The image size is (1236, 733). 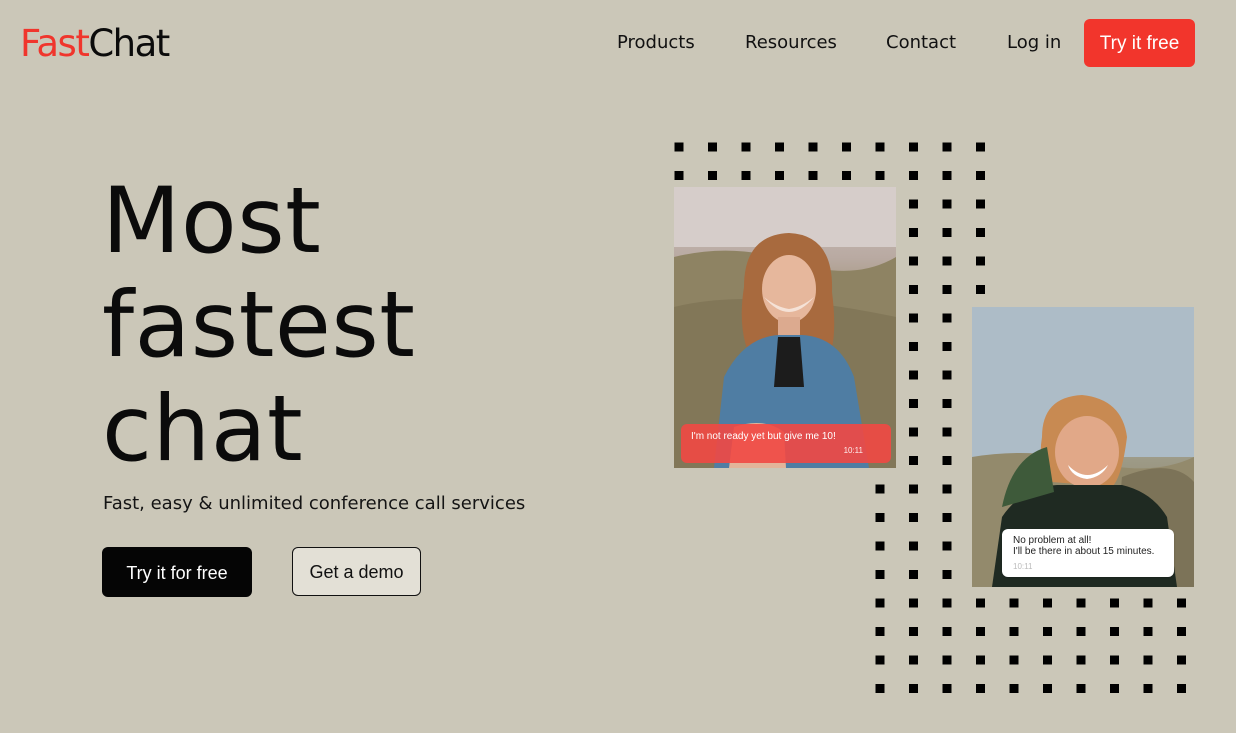 I want to click on chat-message-line-1: No problem at all!, so click(x=1052, y=540).